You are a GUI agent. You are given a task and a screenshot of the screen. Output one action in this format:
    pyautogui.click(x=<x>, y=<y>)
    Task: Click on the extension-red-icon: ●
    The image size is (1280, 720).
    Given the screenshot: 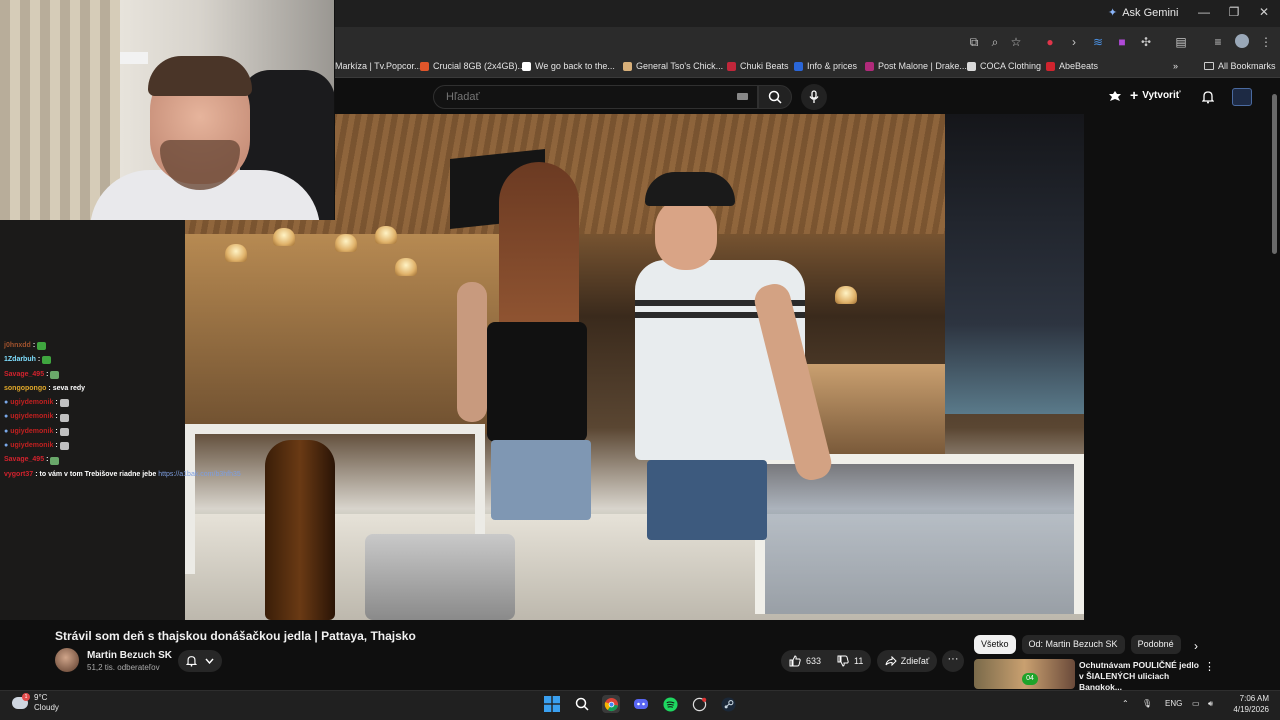 What is the action you would take?
    pyautogui.click(x=1050, y=42)
    